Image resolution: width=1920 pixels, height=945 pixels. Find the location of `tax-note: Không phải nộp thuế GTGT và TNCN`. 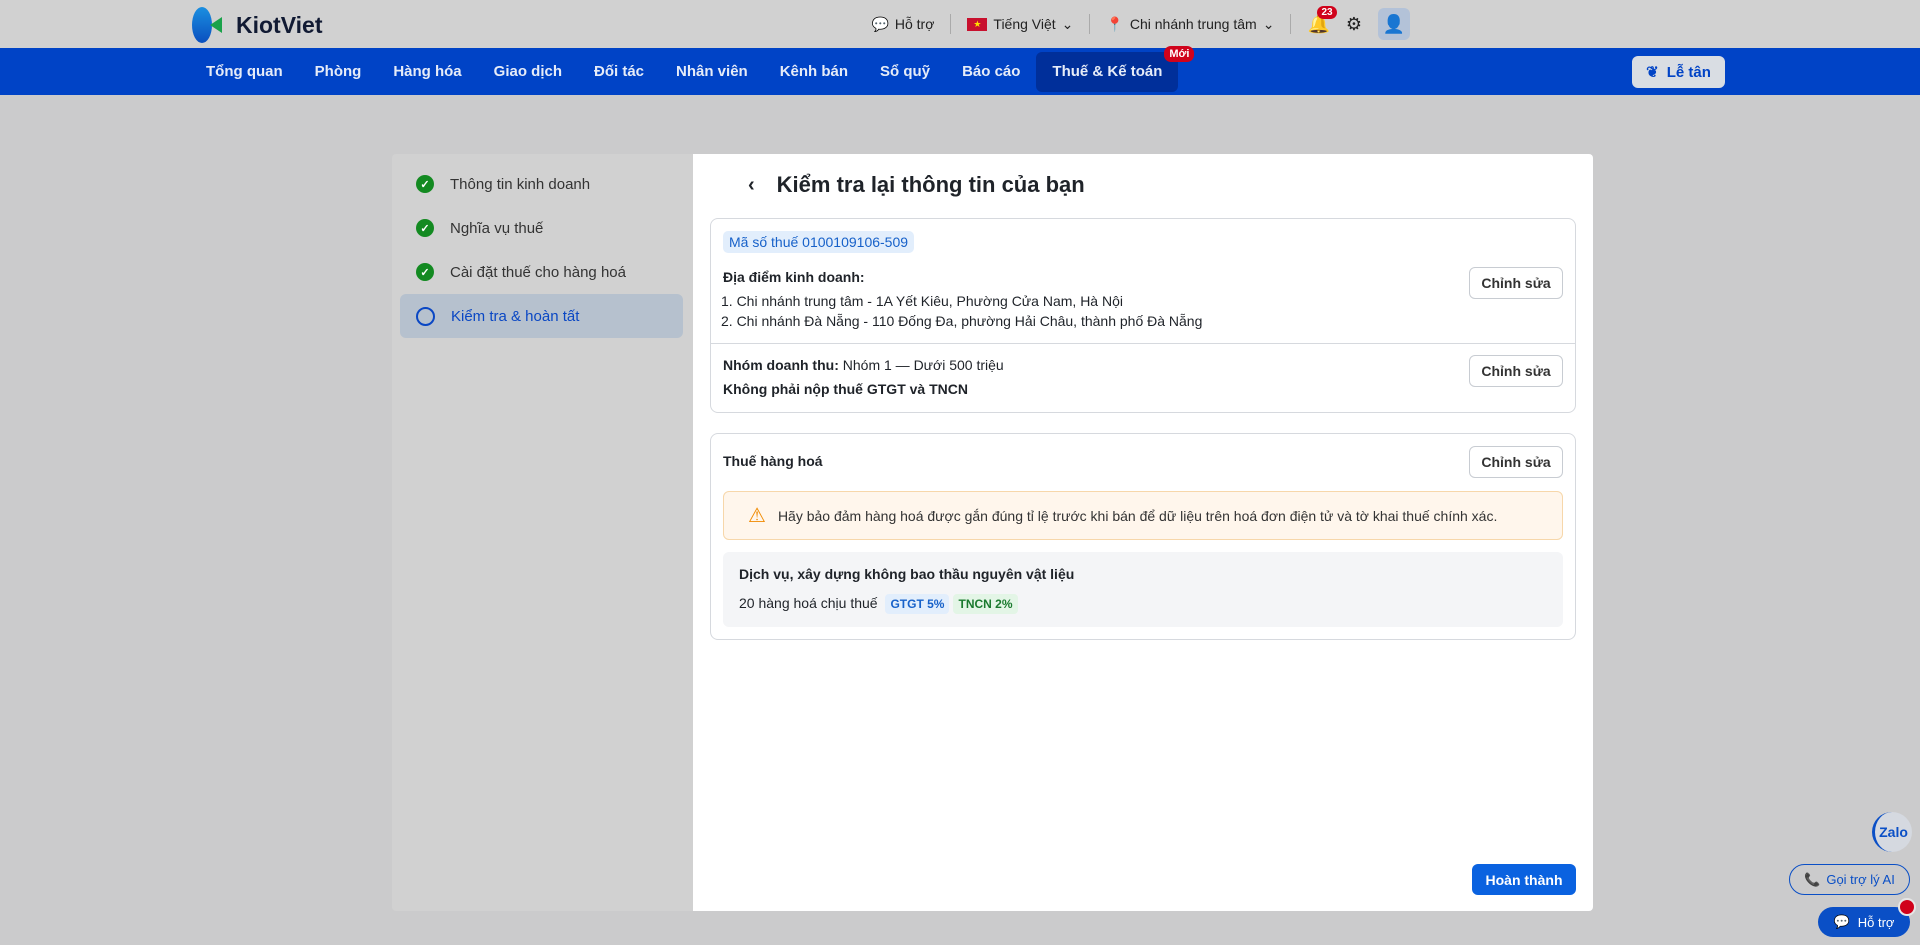

tax-note: Không phải nộp thuế GTGT và TNCN is located at coordinates (845, 389).